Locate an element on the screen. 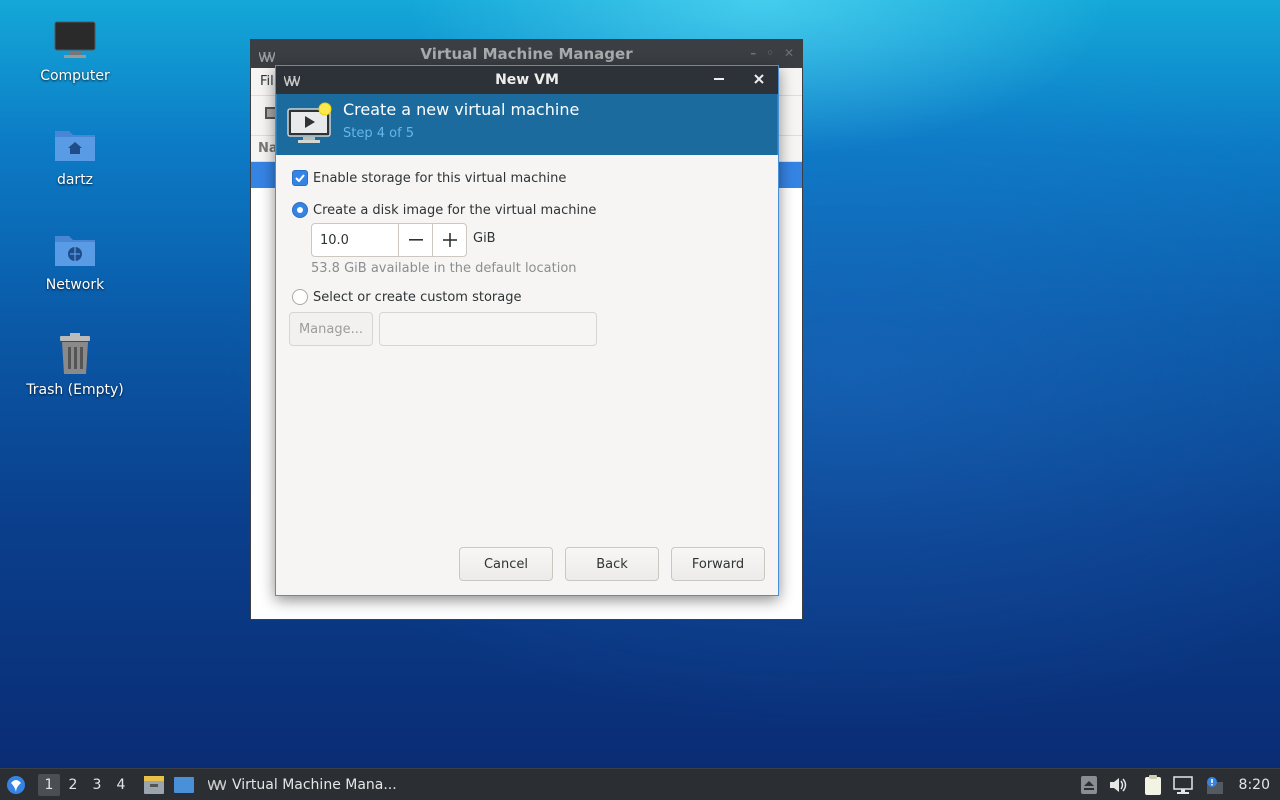  vmm-titlebar: Virtual Machine Manager – ◦ ✕ is located at coordinates (526, 54).